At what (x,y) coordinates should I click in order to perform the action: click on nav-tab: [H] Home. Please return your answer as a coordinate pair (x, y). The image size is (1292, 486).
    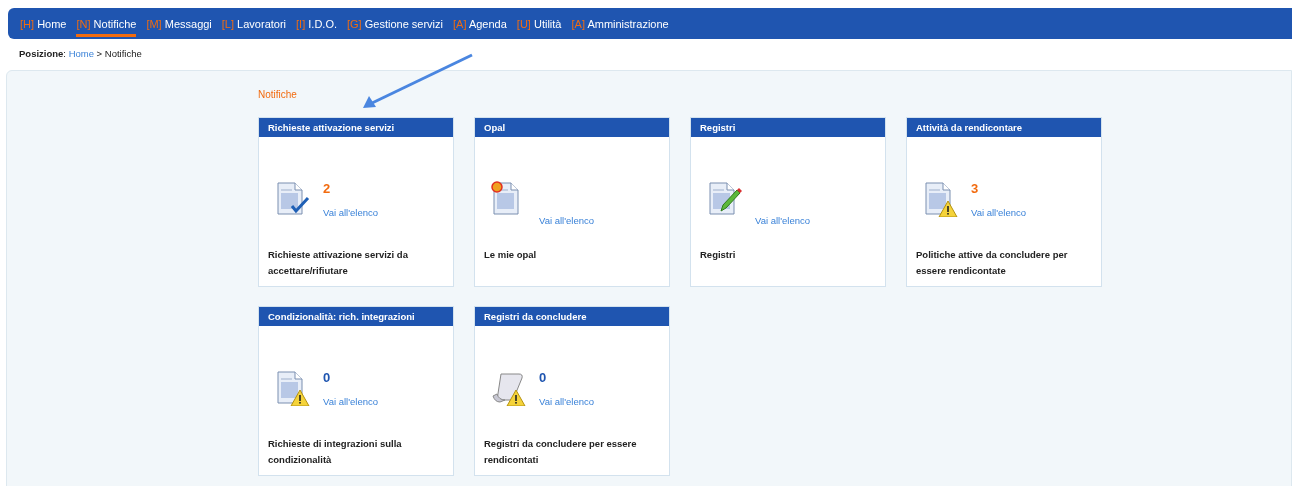
    Looking at the image, I should click on (43, 25).